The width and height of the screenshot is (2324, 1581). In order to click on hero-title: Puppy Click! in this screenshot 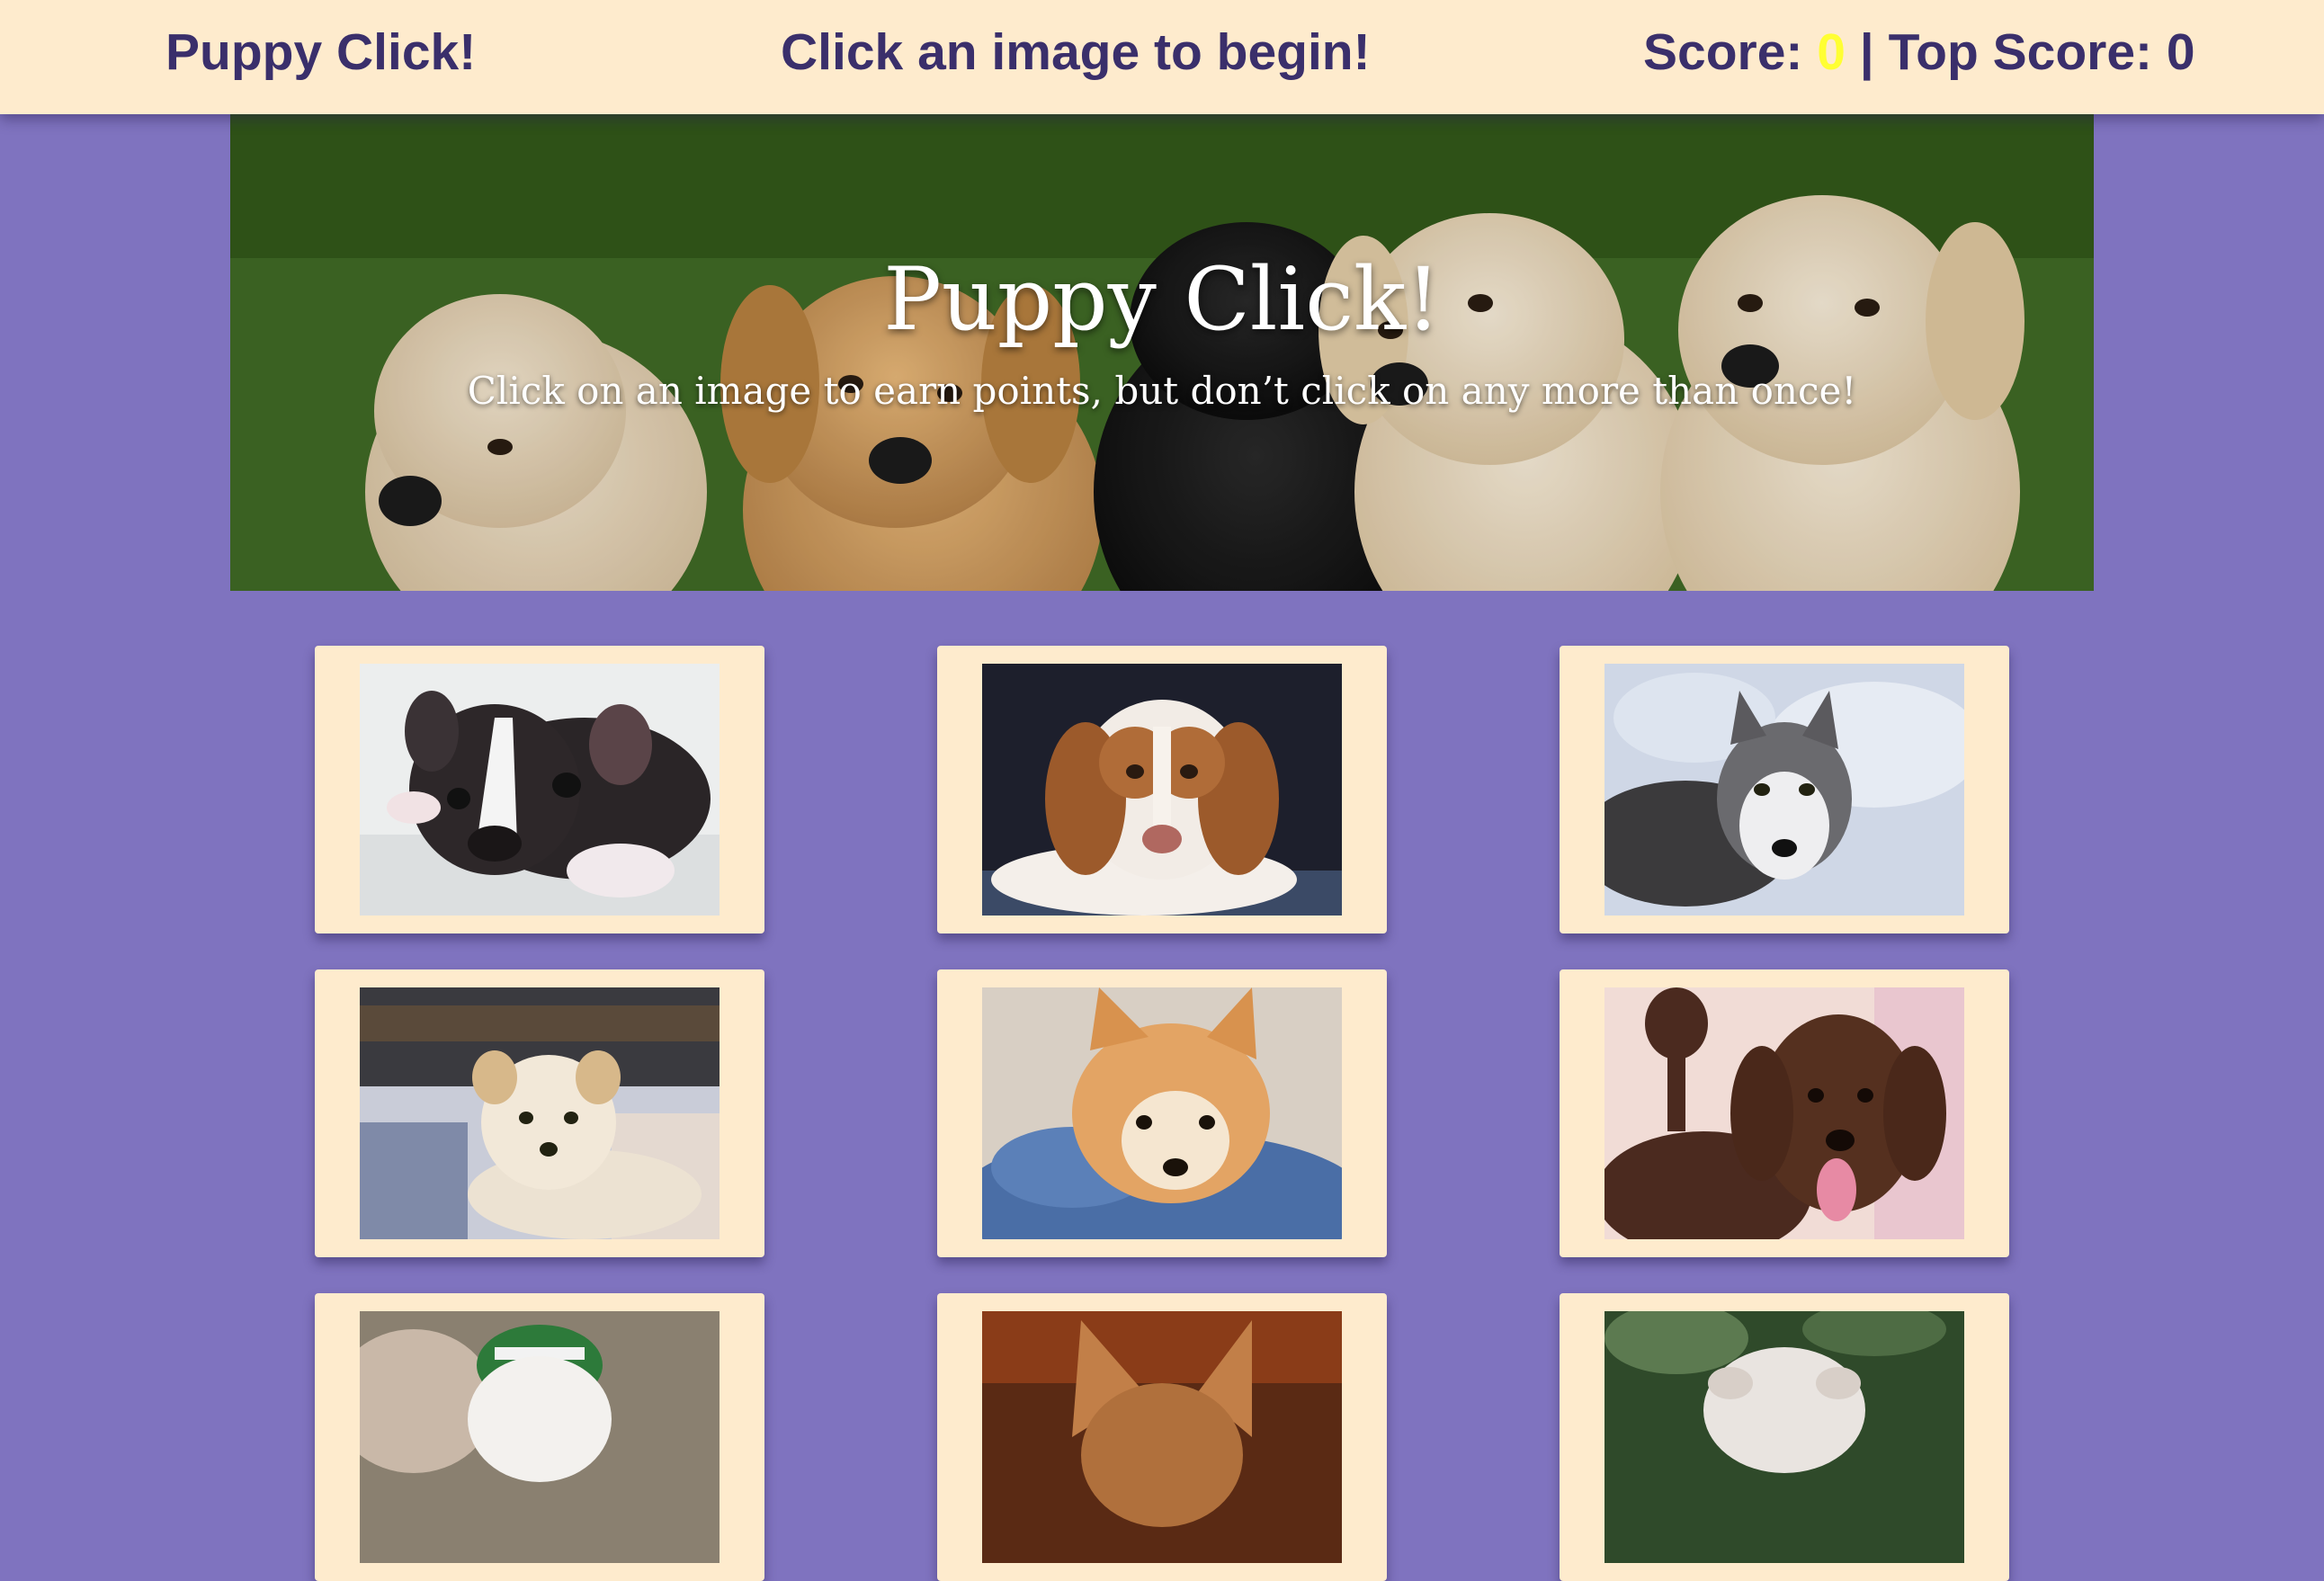, I will do `click(1162, 299)`.